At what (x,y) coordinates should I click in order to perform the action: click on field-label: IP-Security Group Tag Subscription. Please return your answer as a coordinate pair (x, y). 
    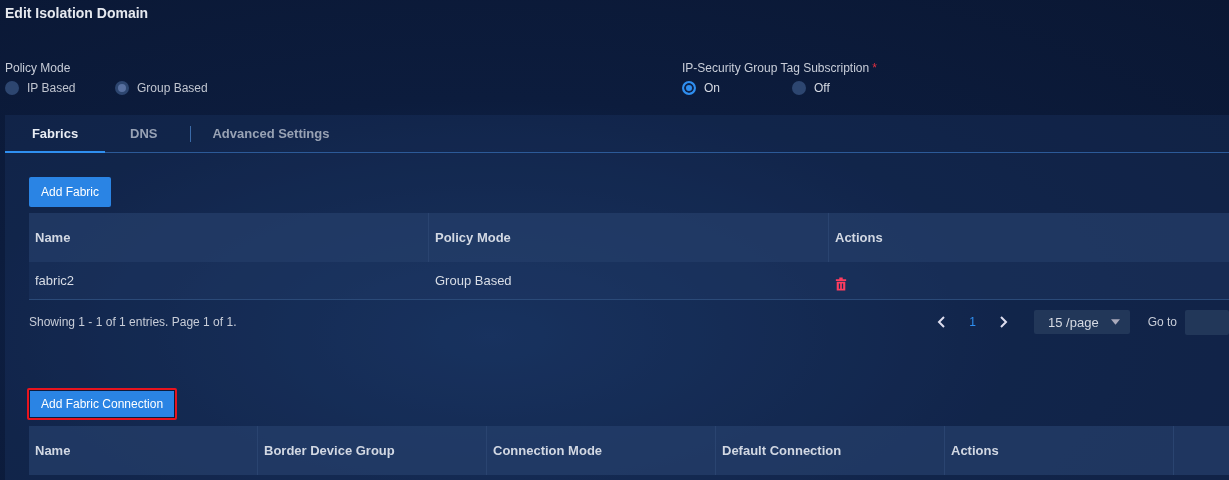
    Looking at the image, I should click on (776, 68).